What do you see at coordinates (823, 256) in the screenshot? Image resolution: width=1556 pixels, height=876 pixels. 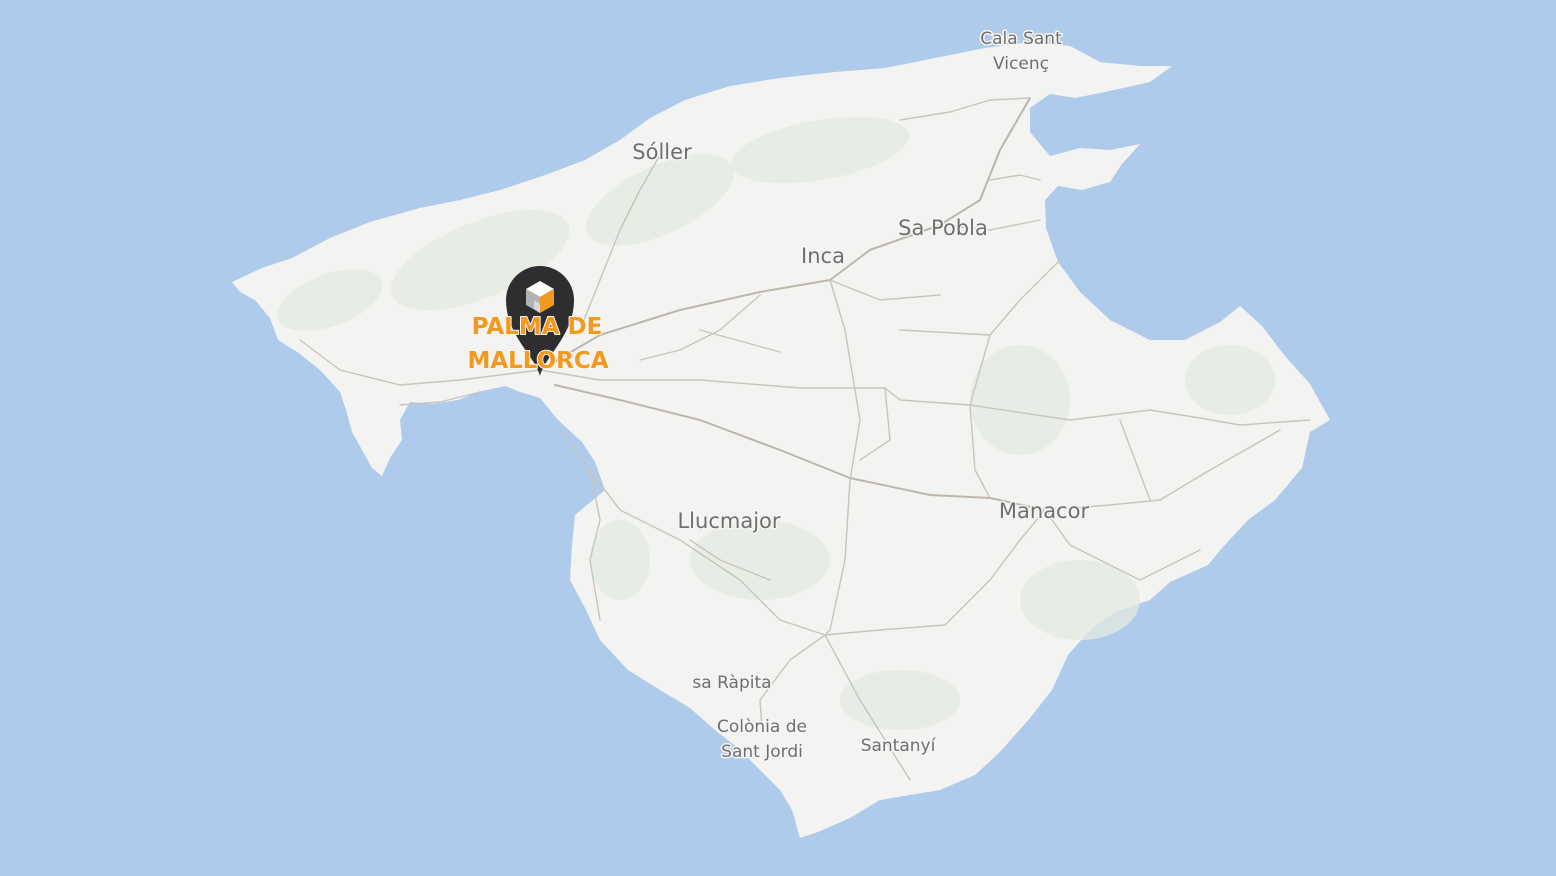 I see `town-label-inca: Inca` at bounding box center [823, 256].